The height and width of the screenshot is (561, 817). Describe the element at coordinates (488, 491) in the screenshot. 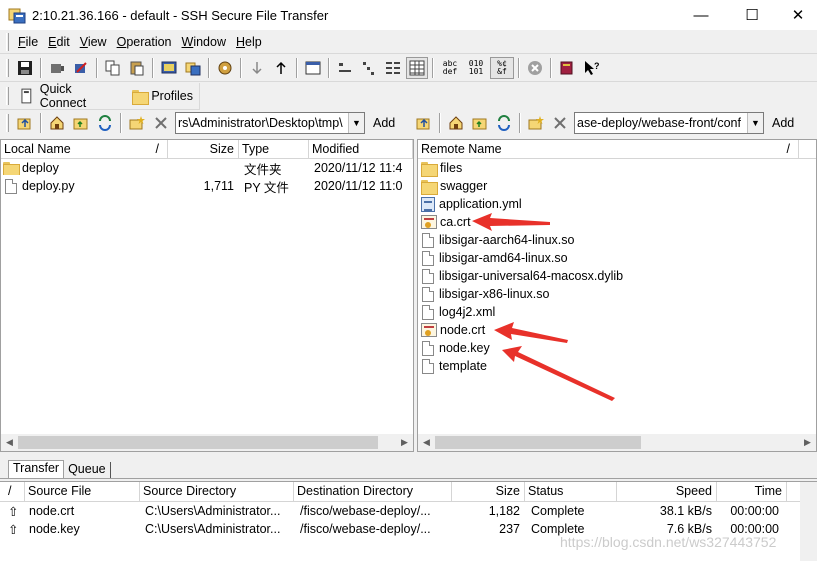

I see `size-column: Size` at that location.